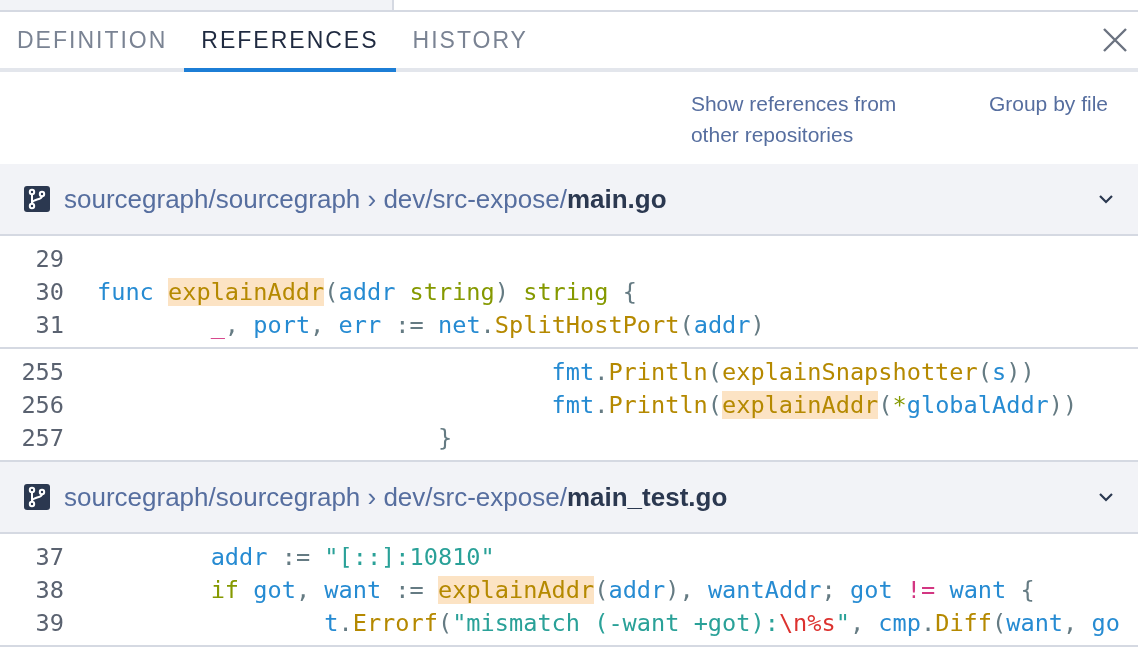  Describe the element at coordinates (49, 291) in the screenshot. I see `line-number: 30` at that location.